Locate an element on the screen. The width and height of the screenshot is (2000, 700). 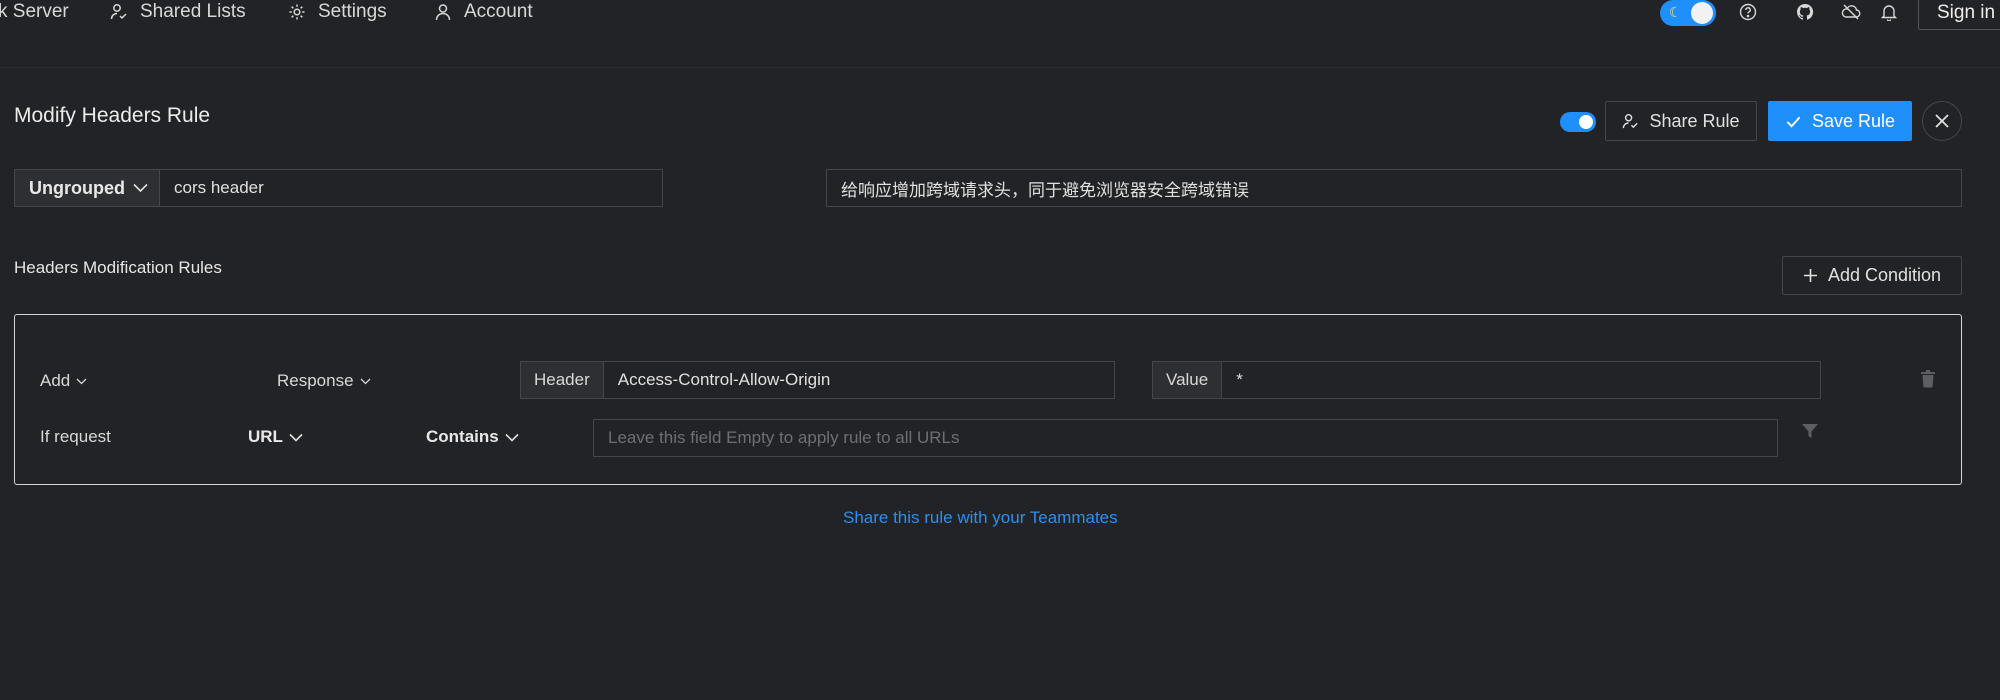
page-title: Modify Headers Rule is located at coordinates (112, 115).